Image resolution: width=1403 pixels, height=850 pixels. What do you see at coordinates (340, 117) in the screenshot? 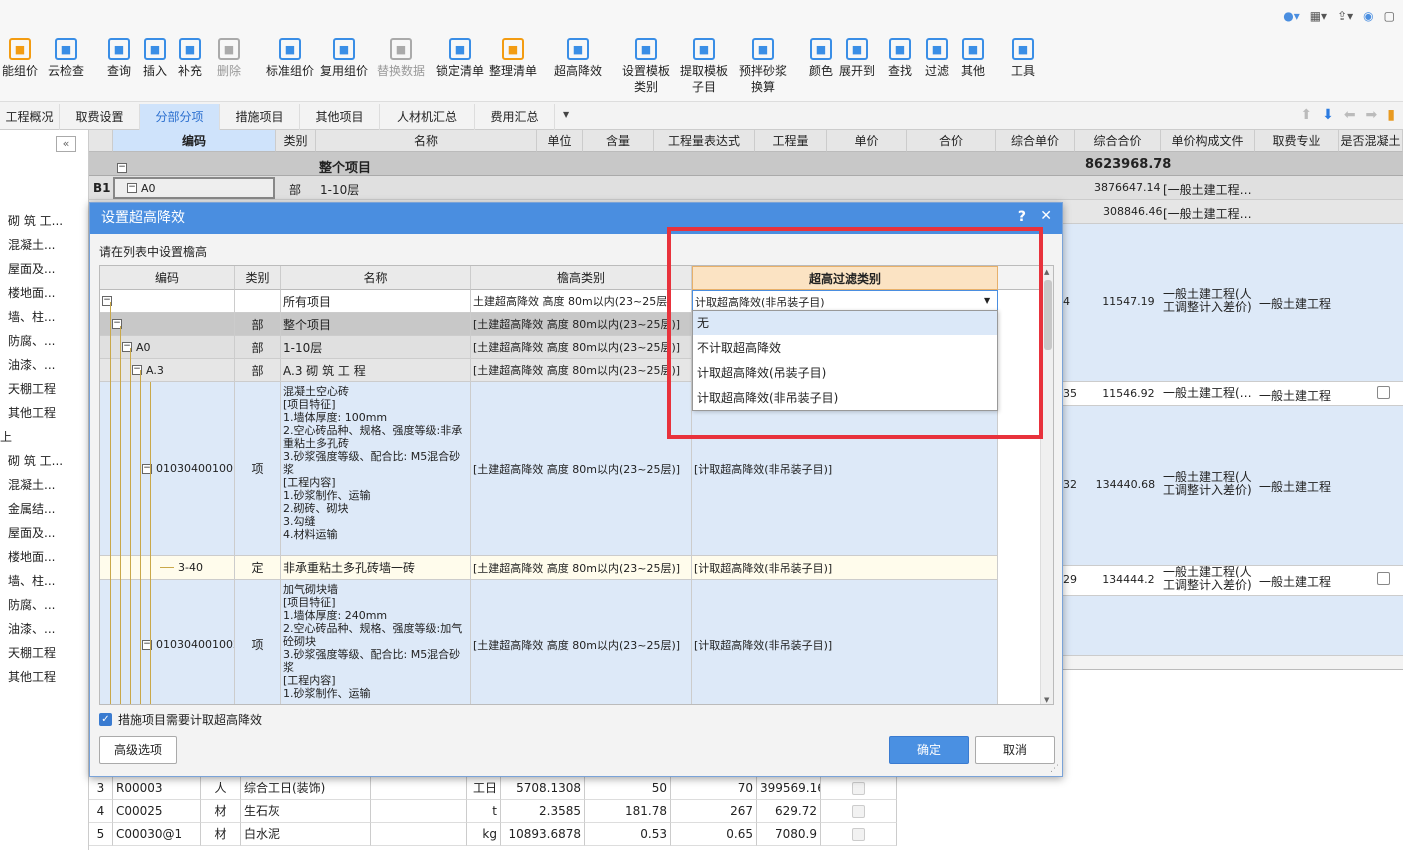
I see `tab-other-items: 其他项目` at bounding box center [340, 117].